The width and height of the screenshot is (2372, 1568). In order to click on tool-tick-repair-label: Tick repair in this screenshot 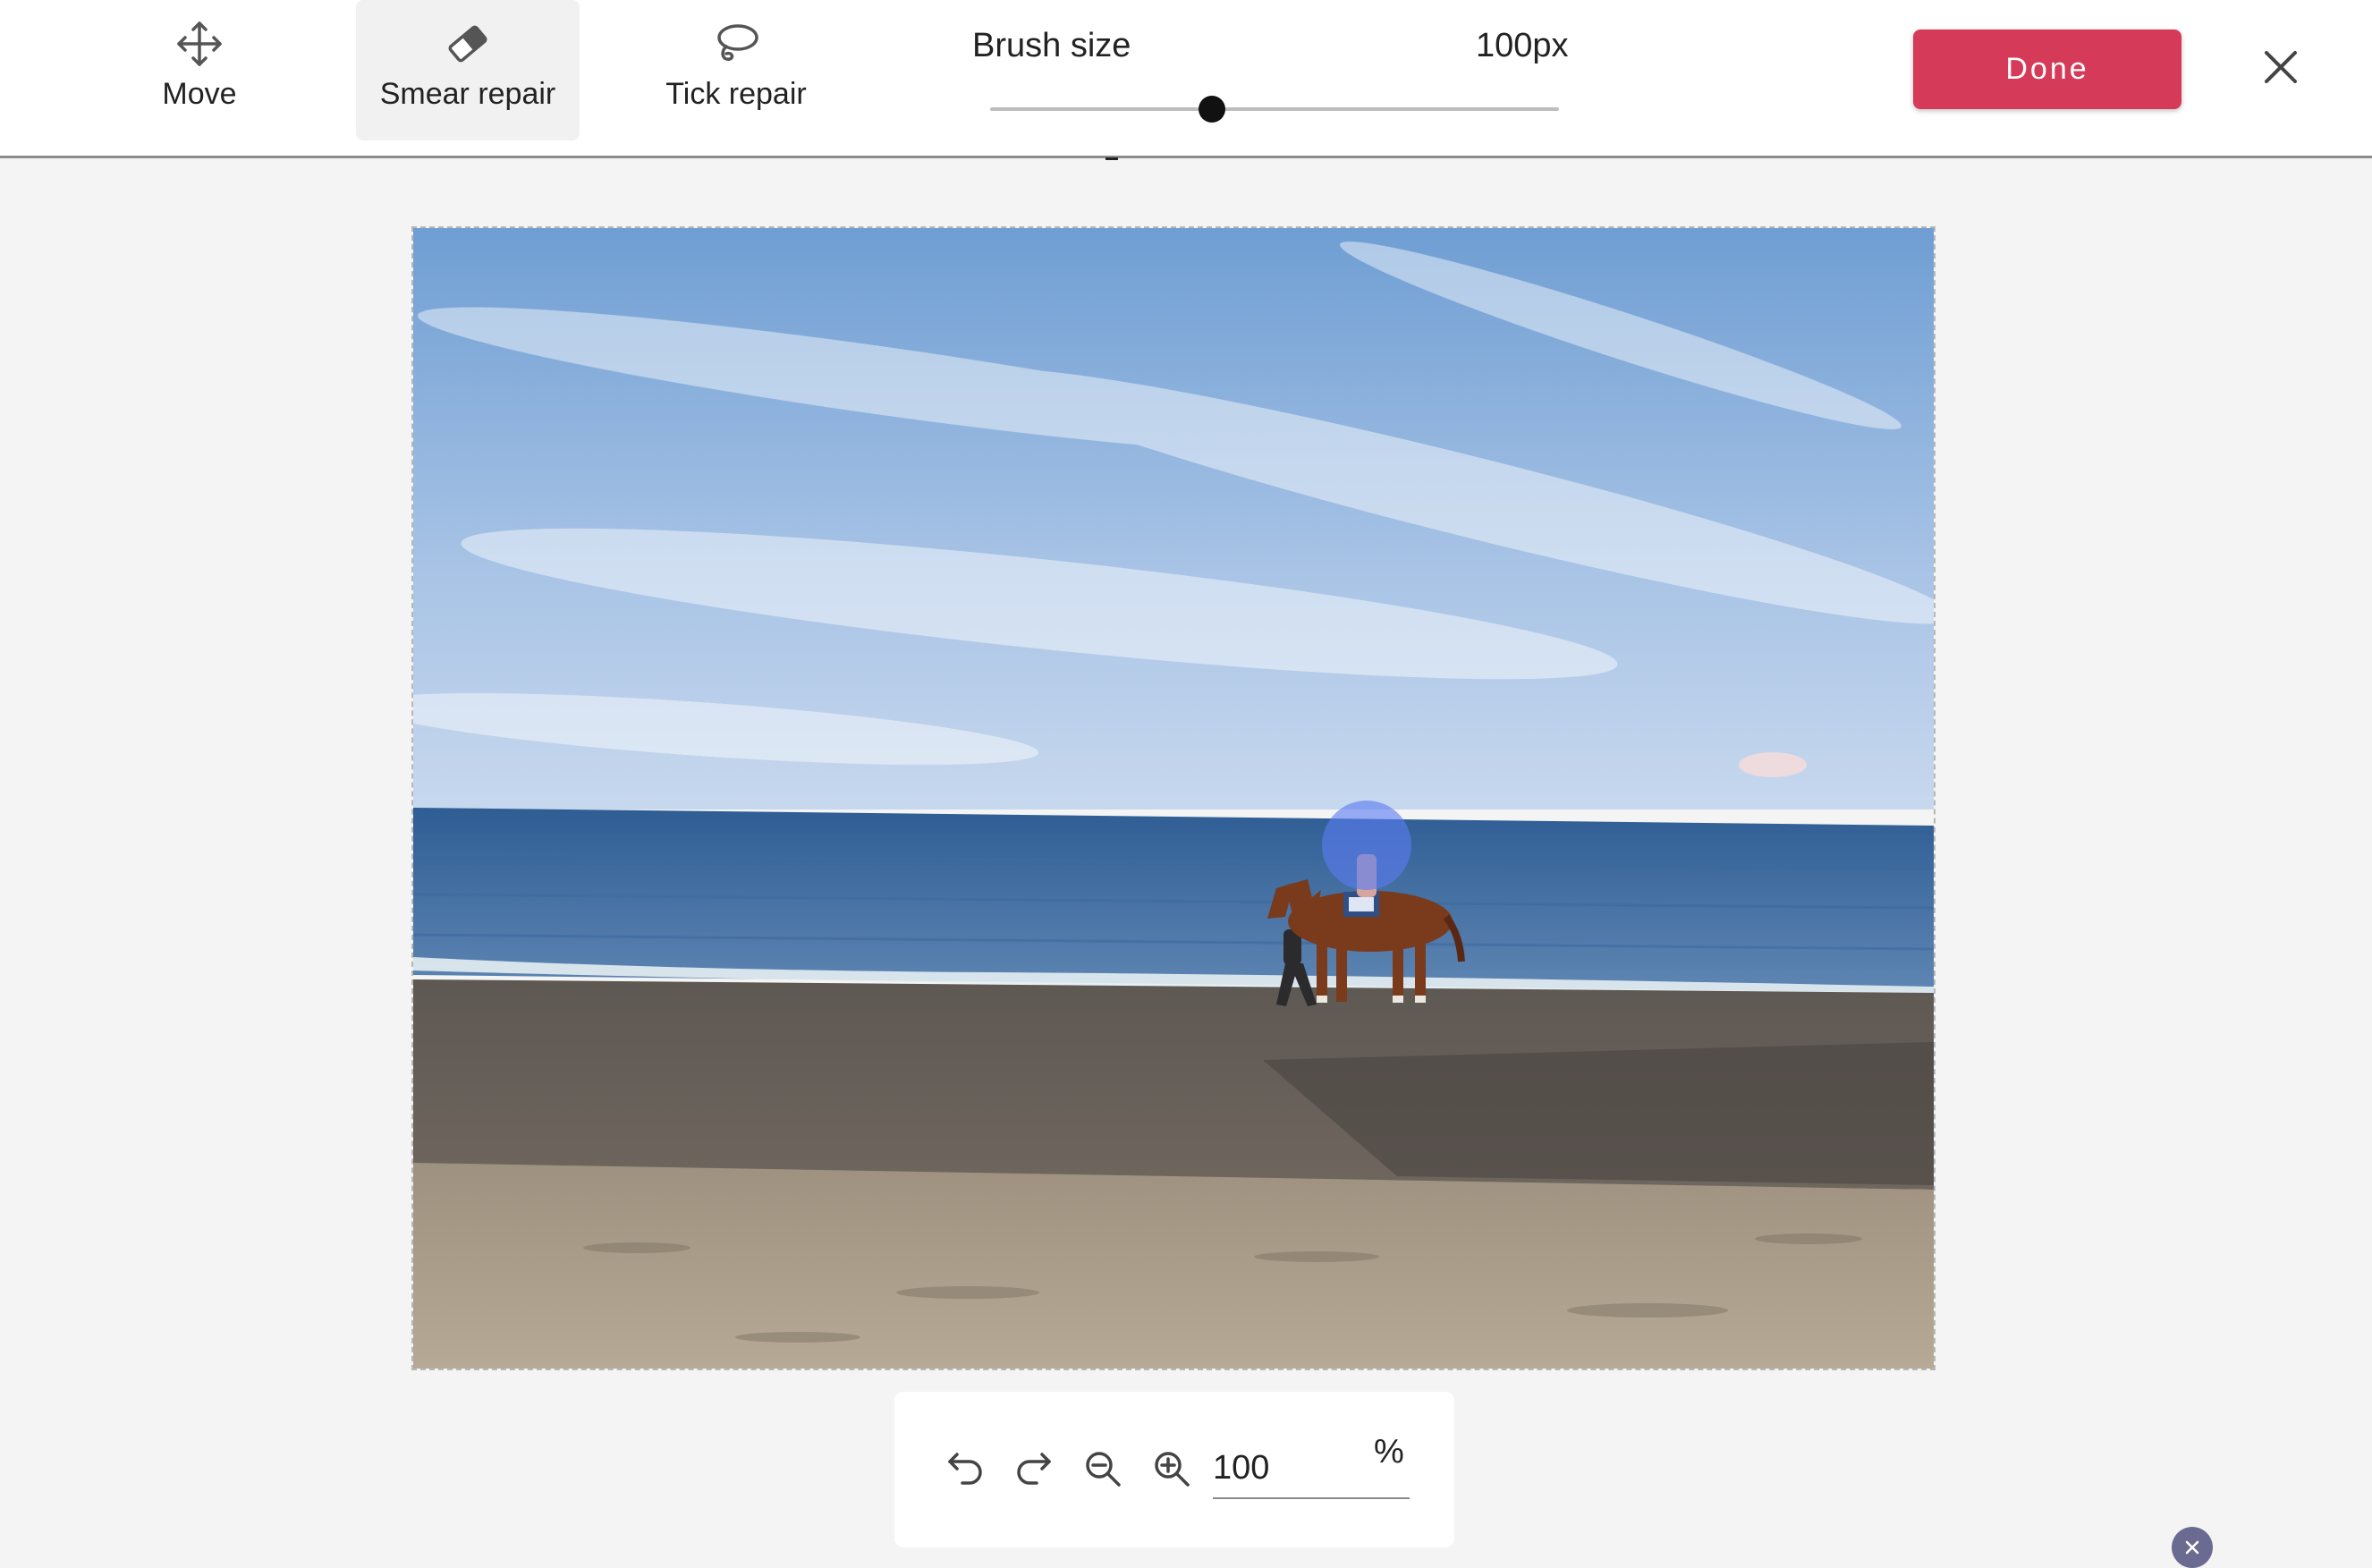, I will do `click(736, 94)`.